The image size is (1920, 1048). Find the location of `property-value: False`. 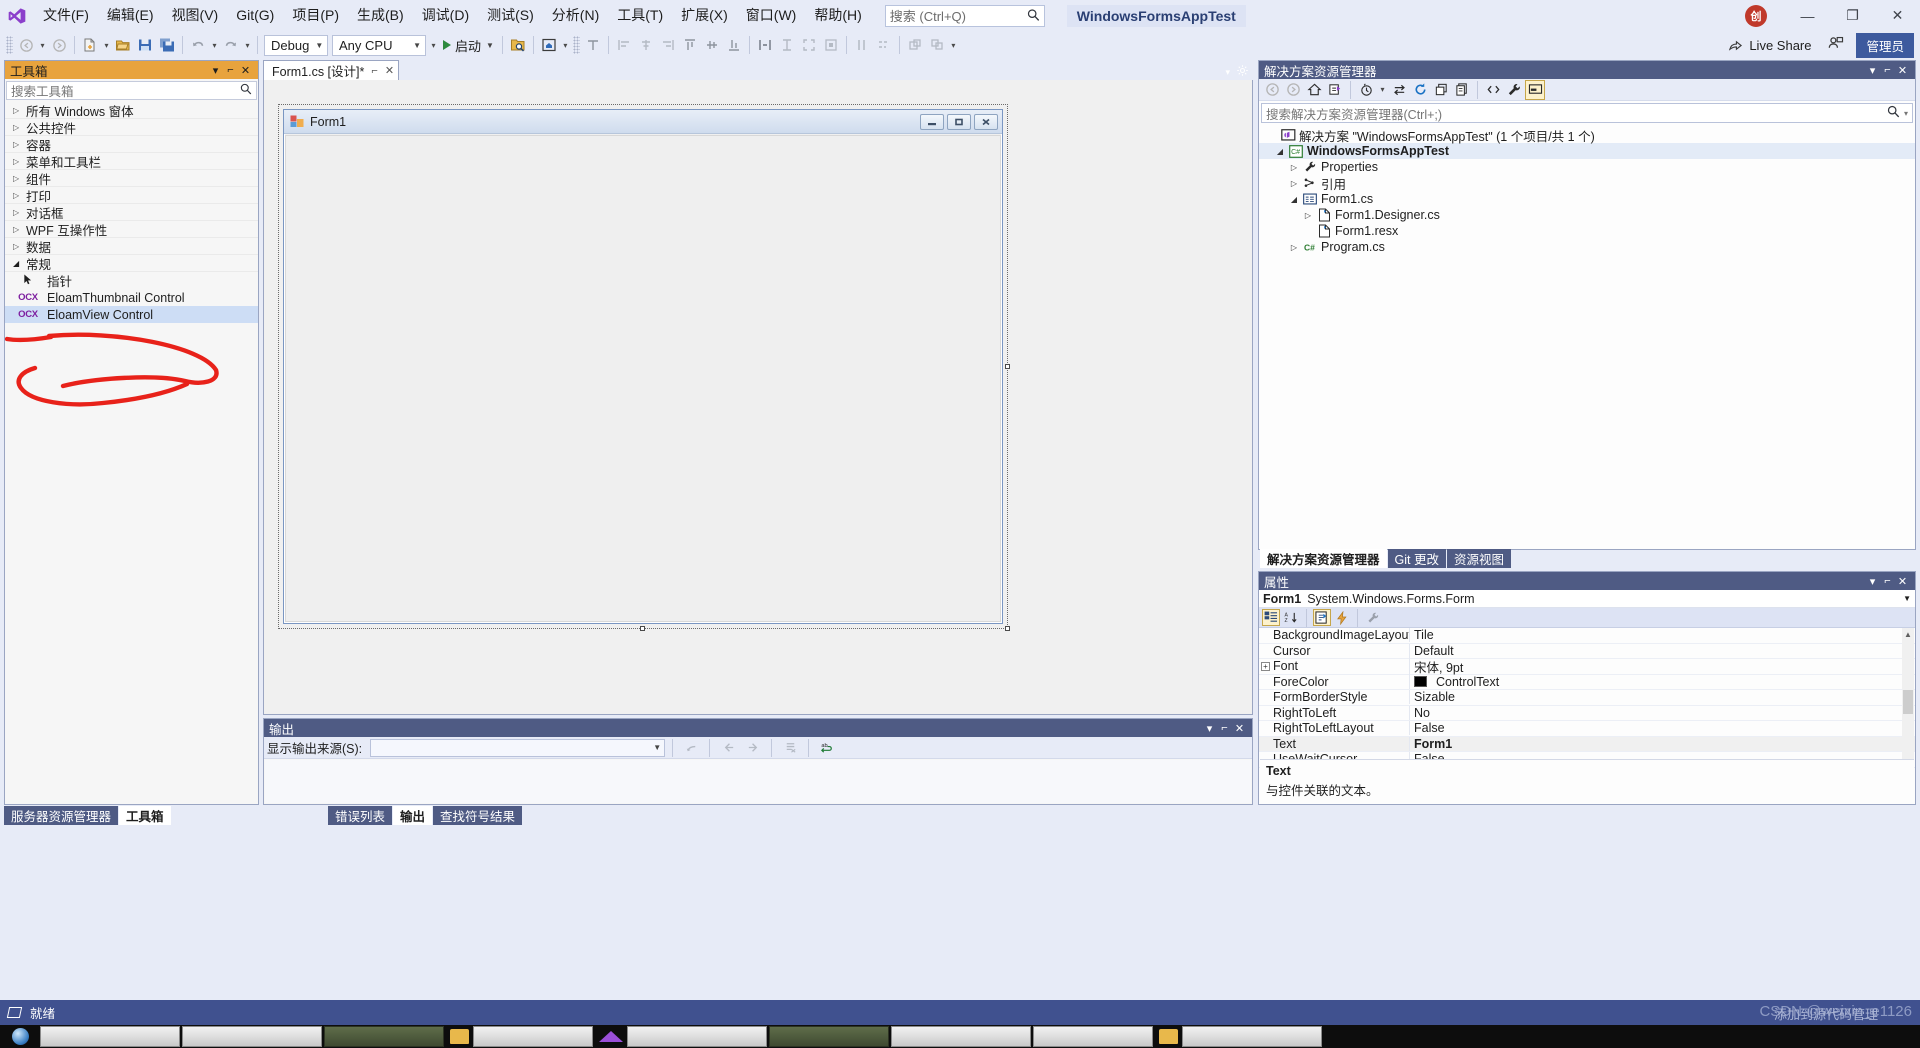

property-value: False is located at coordinates (1662, 728).